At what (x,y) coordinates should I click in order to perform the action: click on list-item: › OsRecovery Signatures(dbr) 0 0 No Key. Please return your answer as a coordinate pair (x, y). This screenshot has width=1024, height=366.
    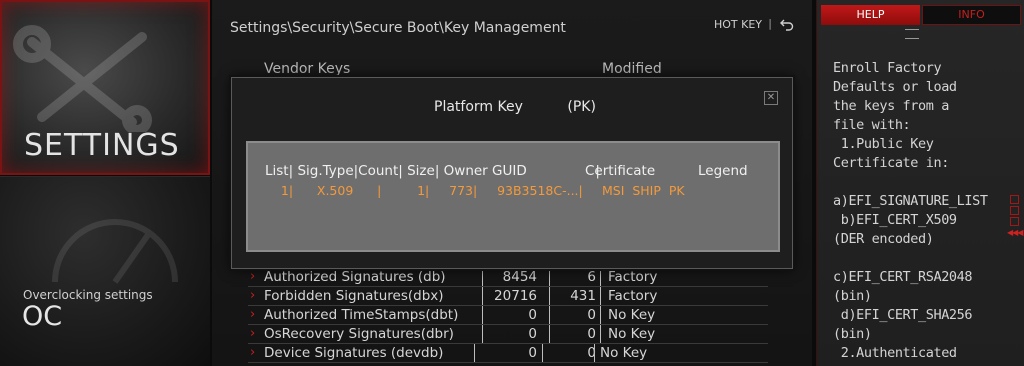
    Looking at the image, I should click on (508, 334).